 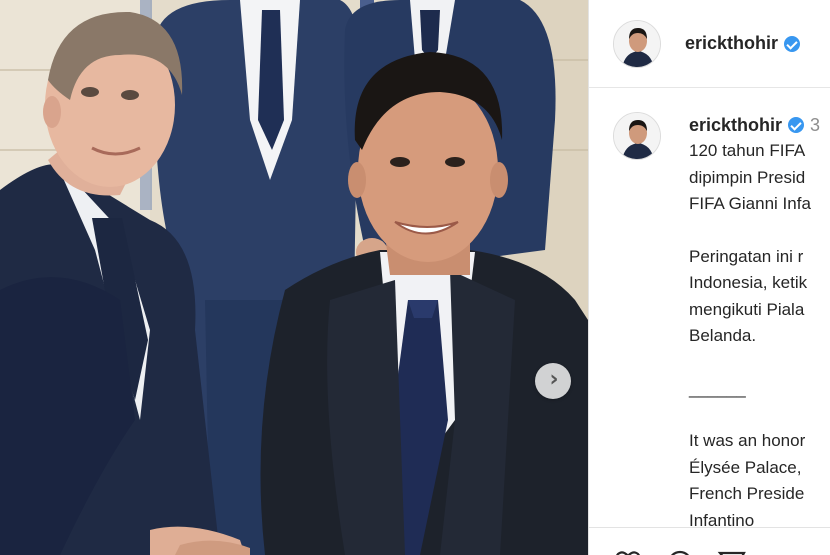 I want to click on caption-line: mengikuti Piala, so click(x=747, y=309).